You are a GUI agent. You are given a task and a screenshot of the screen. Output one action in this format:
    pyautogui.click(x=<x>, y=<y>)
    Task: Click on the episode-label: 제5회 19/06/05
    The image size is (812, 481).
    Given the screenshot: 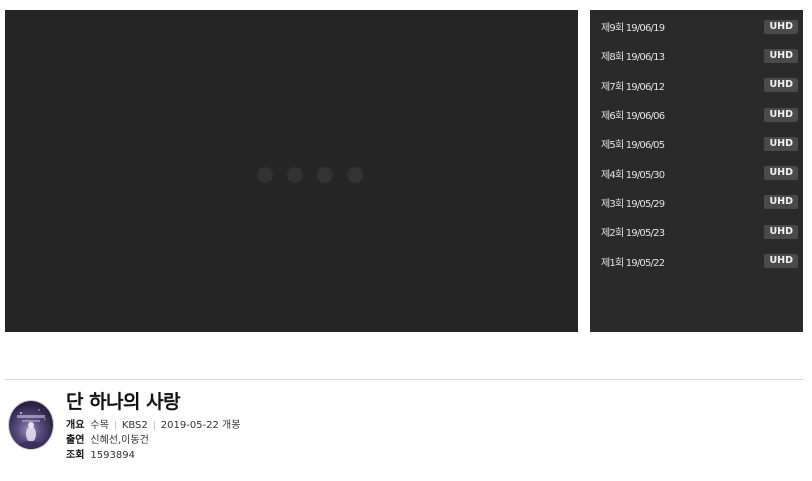 What is the action you would take?
    pyautogui.click(x=633, y=146)
    